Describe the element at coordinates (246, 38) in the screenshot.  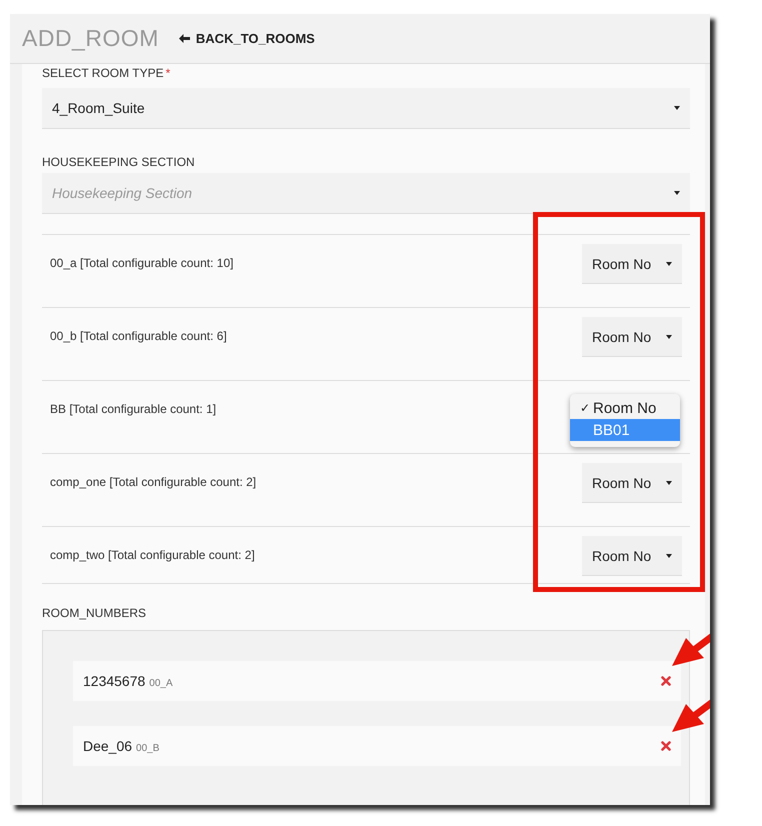
I see `back-link: BACK_TO_ROOMS` at that location.